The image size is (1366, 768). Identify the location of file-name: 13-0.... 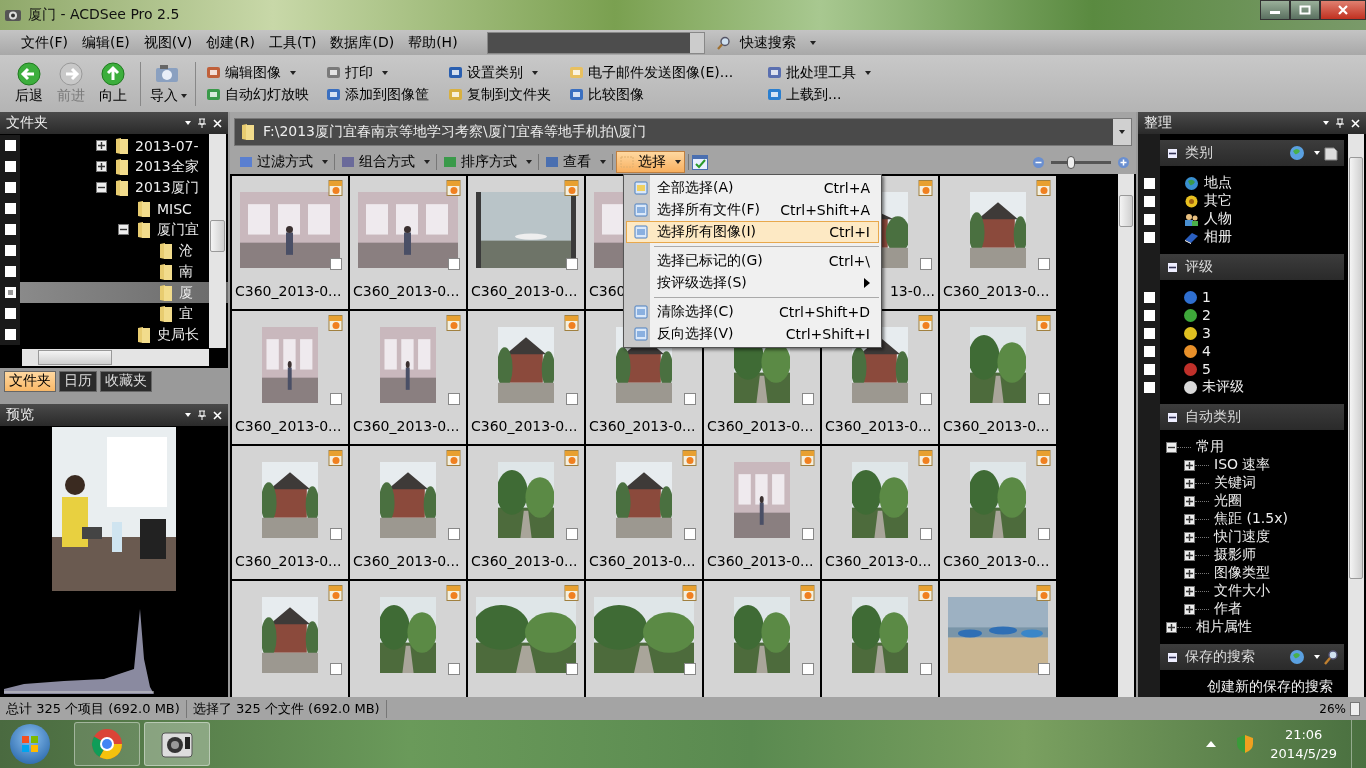
(912, 291).